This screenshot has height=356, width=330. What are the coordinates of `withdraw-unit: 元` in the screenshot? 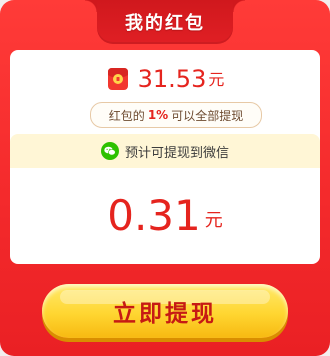 It's located at (213, 220).